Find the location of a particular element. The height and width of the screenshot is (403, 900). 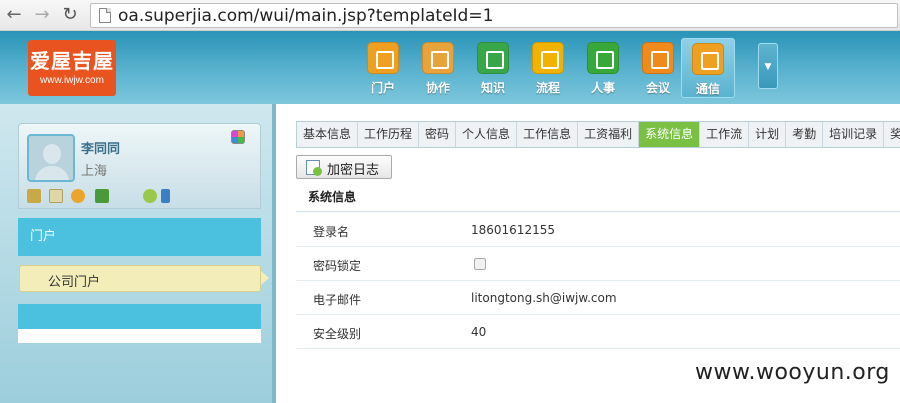

id-card-icon is located at coordinates (603, 58).